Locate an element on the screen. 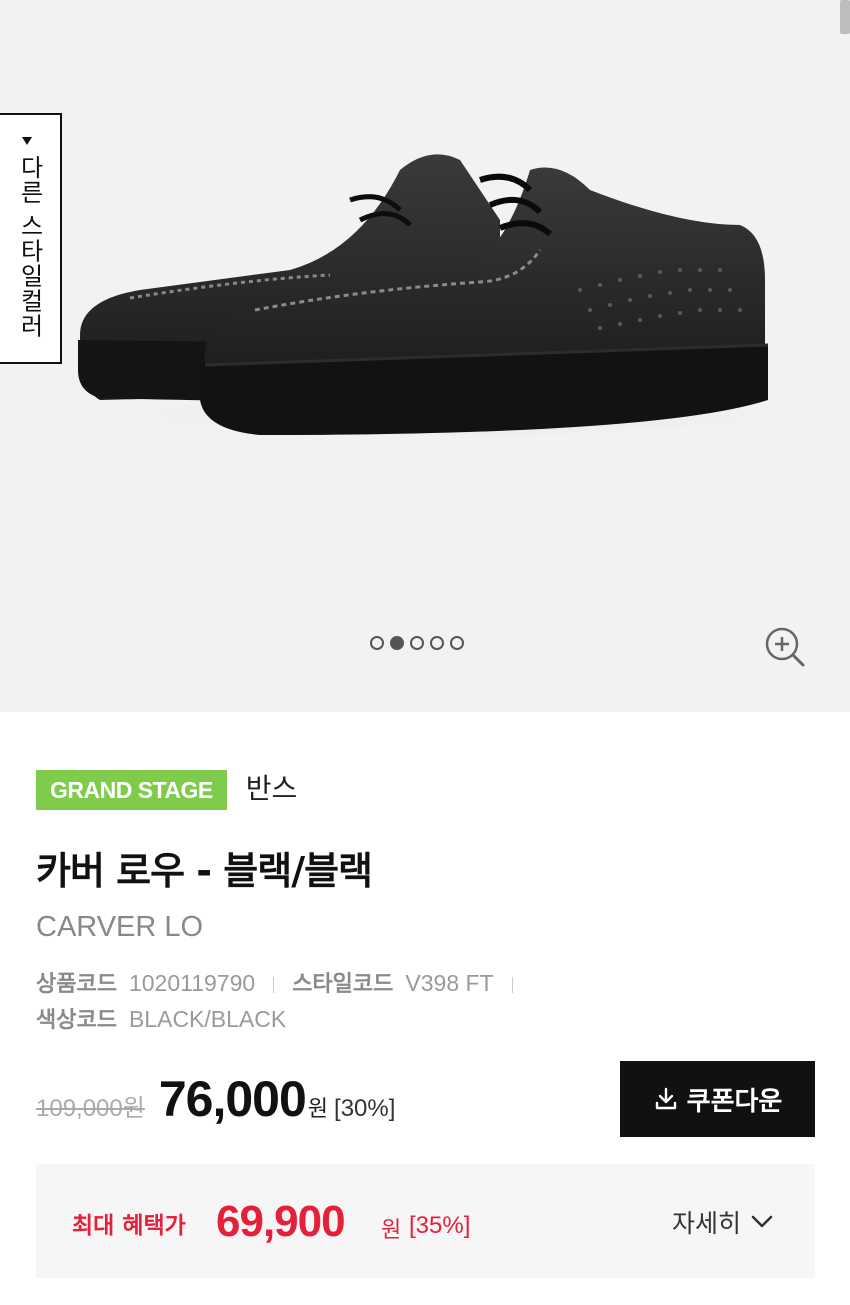 The height and width of the screenshot is (1305, 850). brand-row: GRAND STAGE 반스 is located at coordinates (166, 790).